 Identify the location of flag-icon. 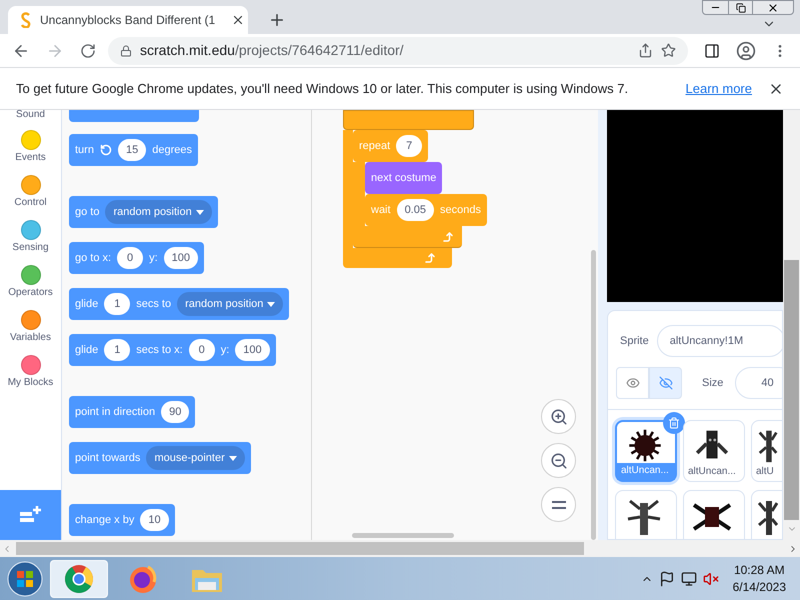
(666, 578).